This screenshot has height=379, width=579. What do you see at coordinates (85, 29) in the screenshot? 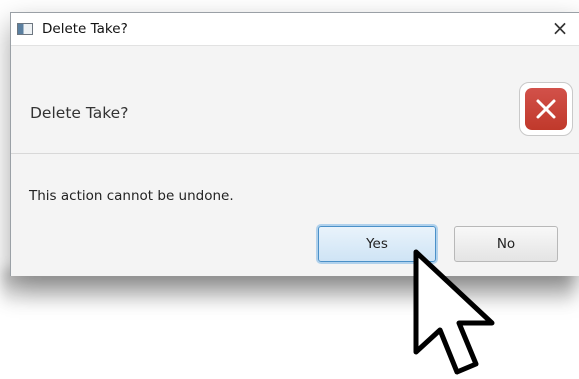
I see `window-title: Delete Take?` at bounding box center [85, 29].